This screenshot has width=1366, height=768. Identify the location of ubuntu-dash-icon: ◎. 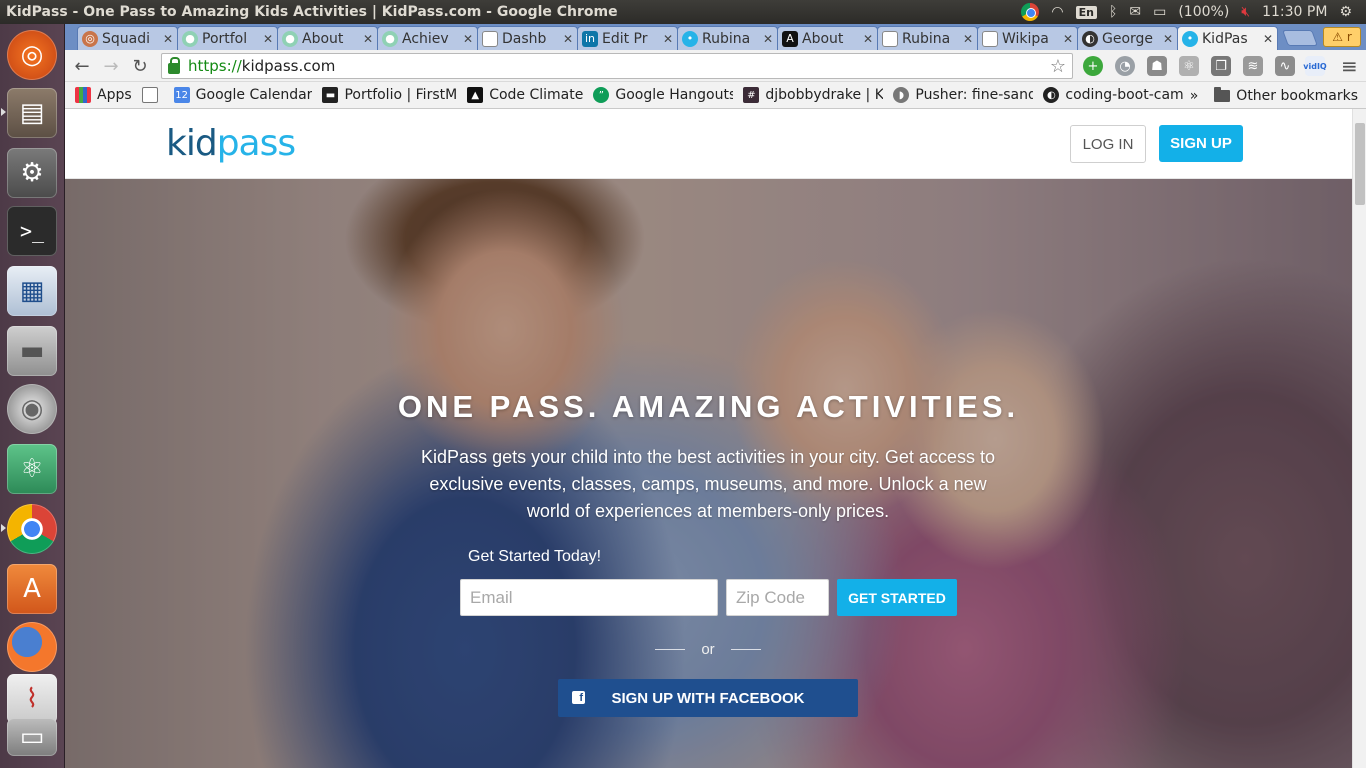
(32, 55).